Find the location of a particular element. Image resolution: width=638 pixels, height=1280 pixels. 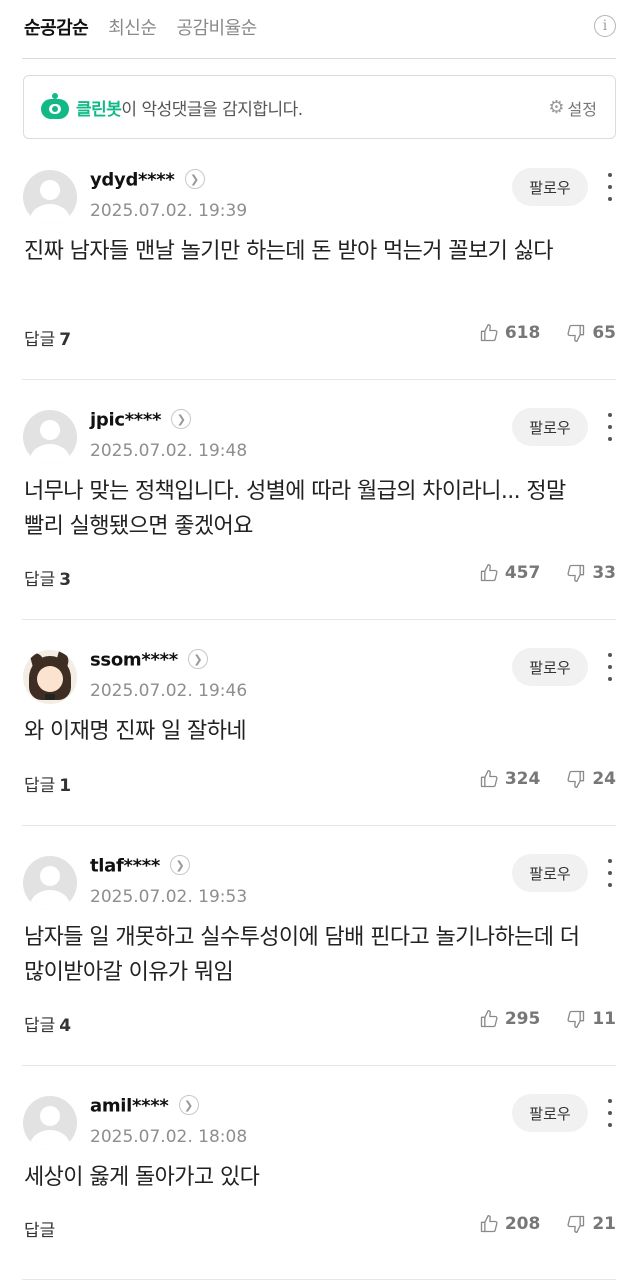

comment-nickname: ssom**** ❯ is located at coordinates (149, 660).